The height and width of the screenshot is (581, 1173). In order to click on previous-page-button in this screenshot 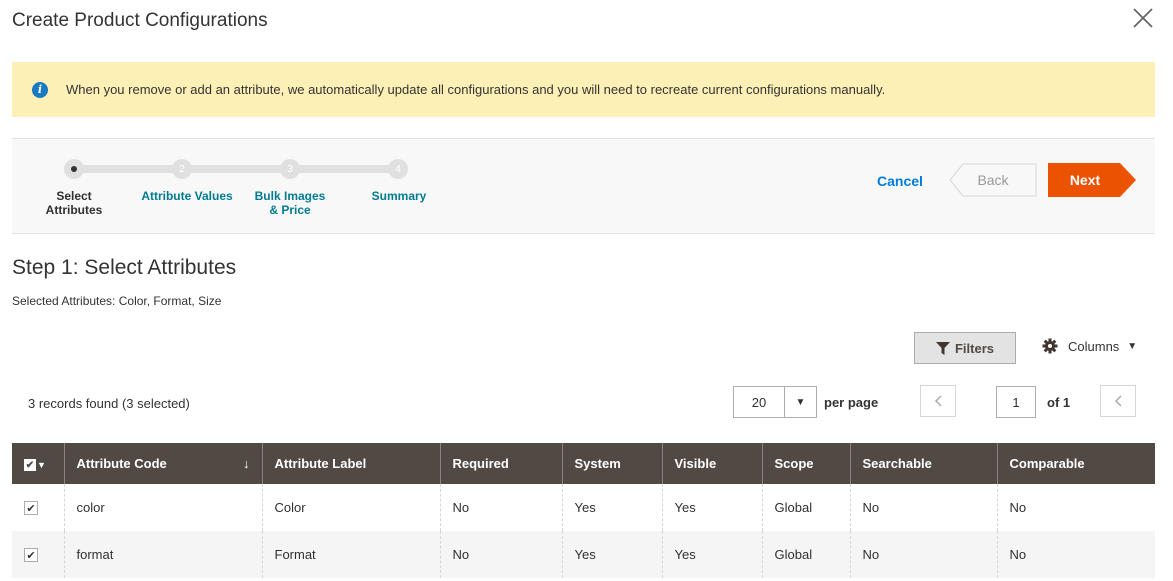, I will do `click(938, 401)`.